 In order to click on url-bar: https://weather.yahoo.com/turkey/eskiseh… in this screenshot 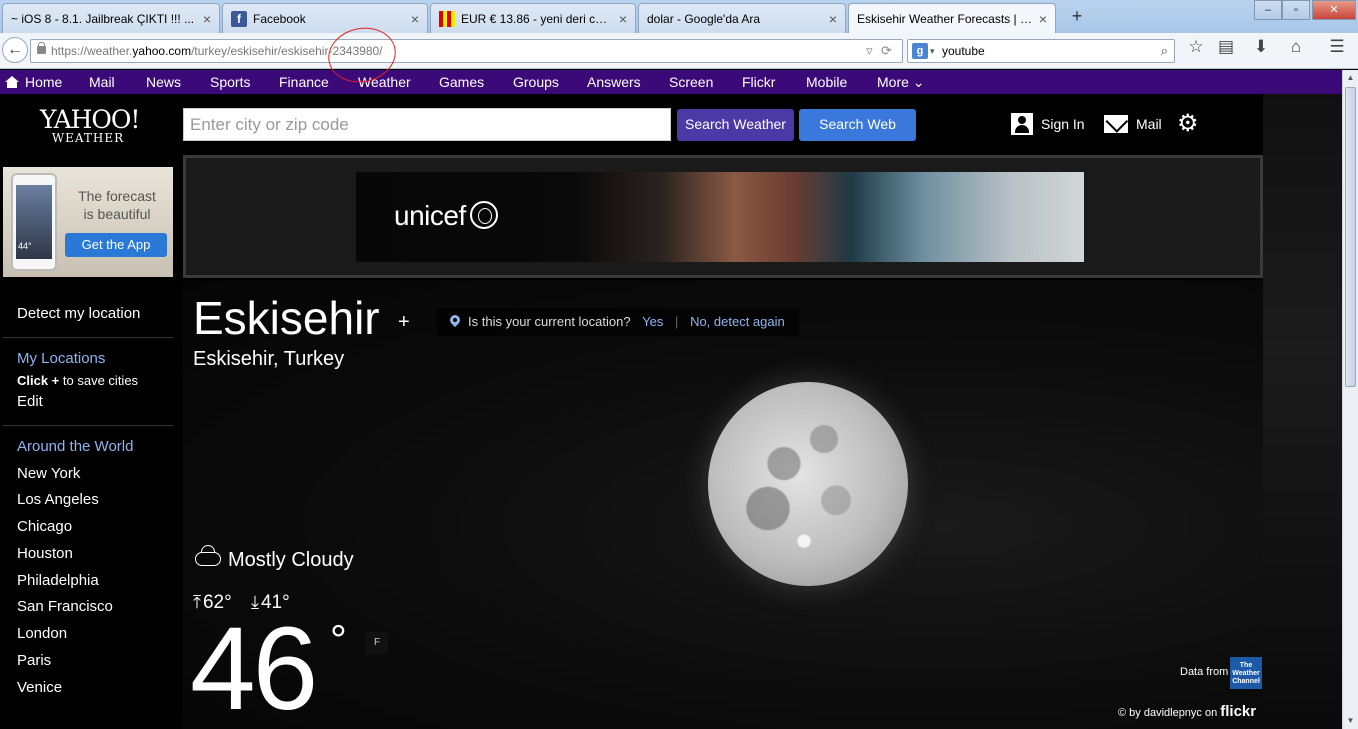, I will do `click(466, 51)`.